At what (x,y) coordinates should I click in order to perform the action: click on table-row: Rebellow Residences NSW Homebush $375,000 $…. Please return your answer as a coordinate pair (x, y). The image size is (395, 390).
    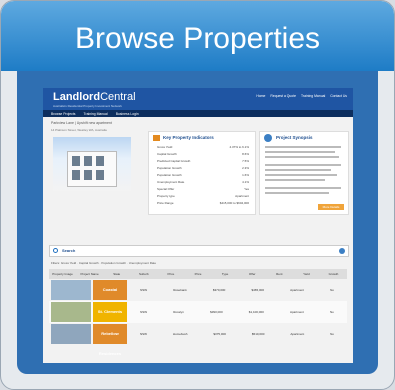
    Looking at the image, I should click on (198, 339).